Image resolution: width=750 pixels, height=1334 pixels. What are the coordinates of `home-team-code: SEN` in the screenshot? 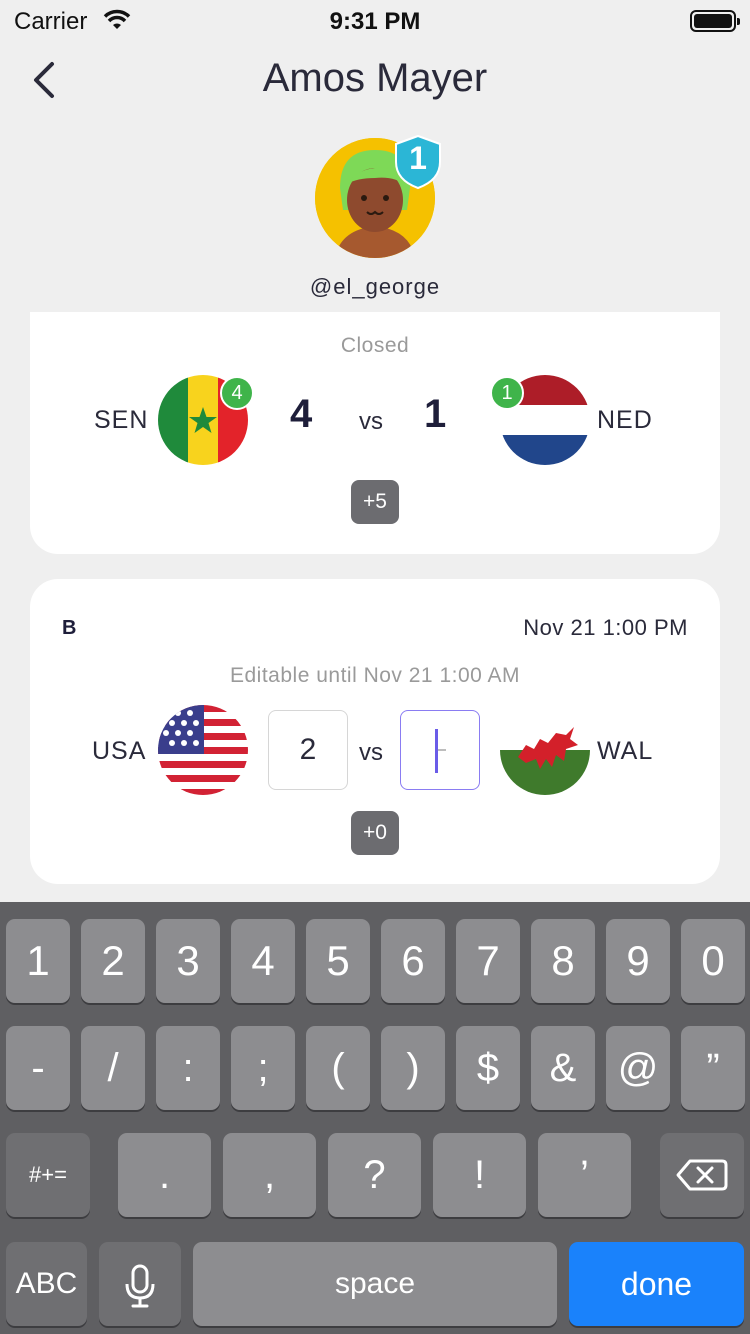 It's located at (121, 420).